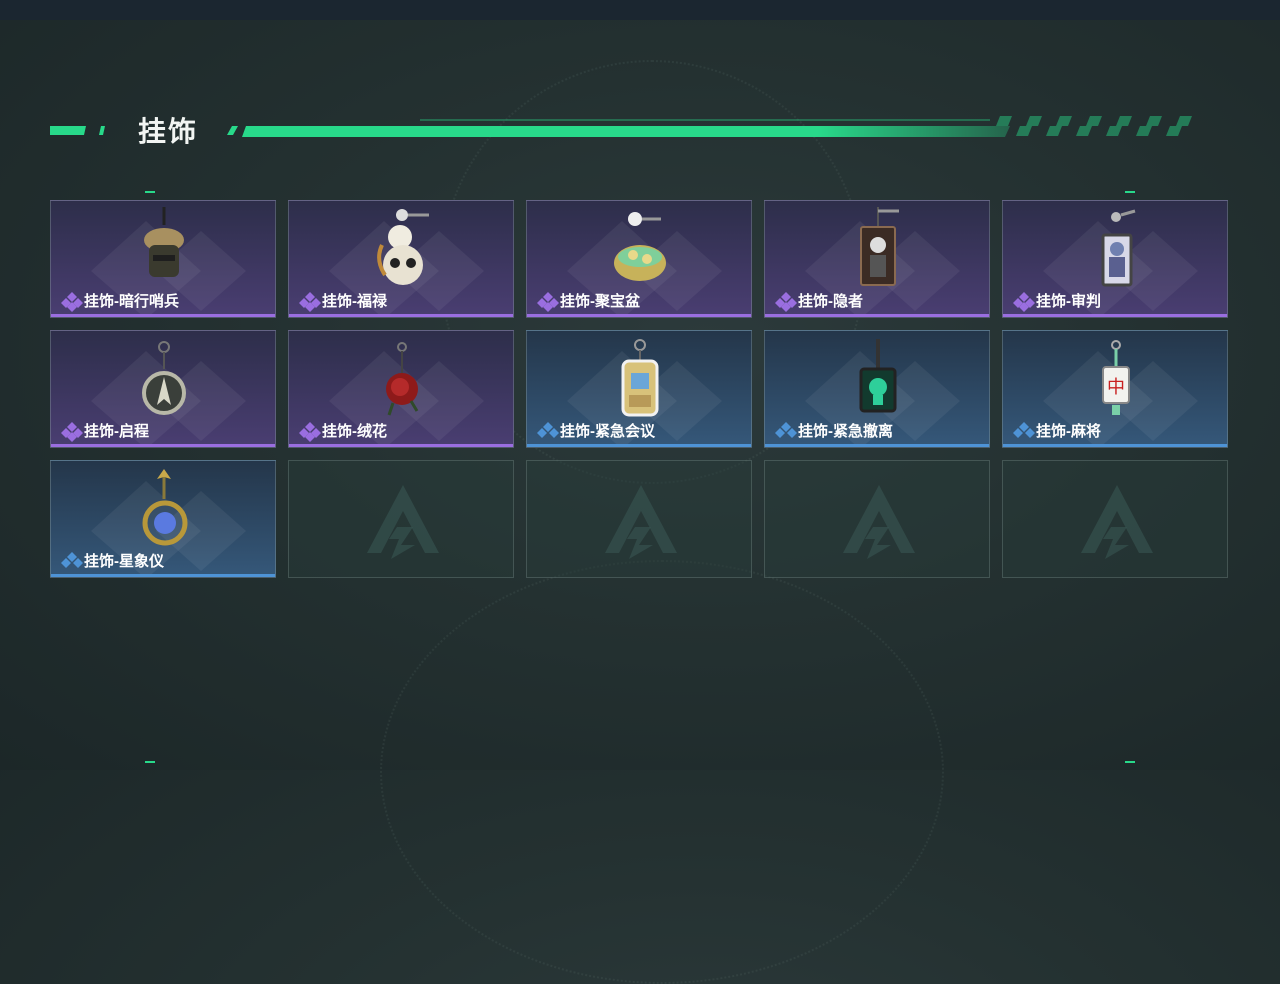  I want to click on rose-charm-icon, so click(402, 379).